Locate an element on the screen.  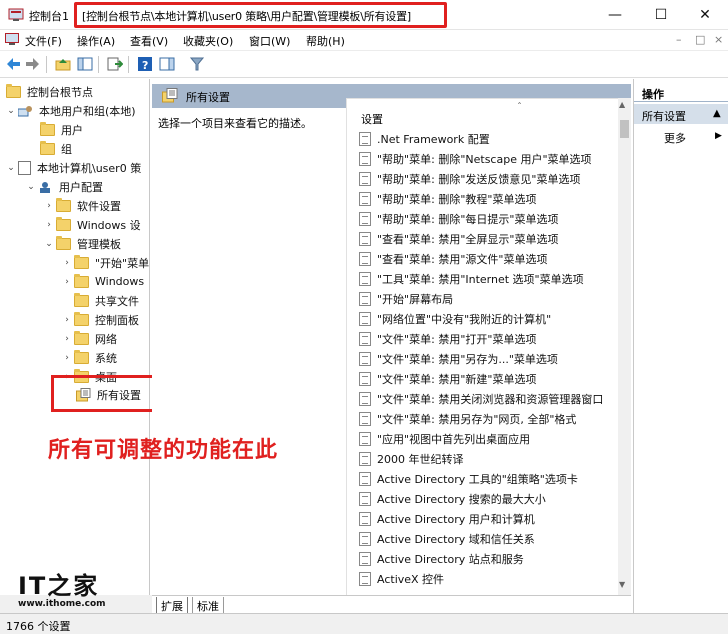
tree-item-shared-folders: 共享文件 is located at coordinates (106, 300).